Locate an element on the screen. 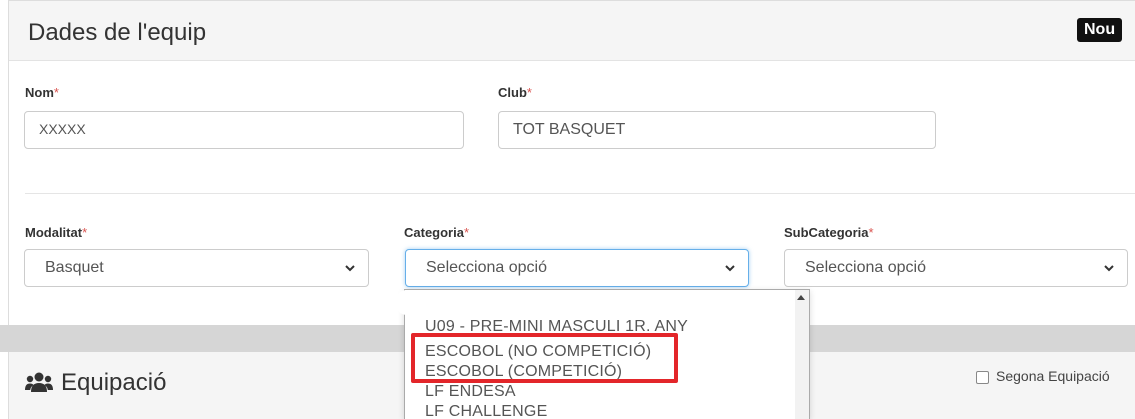  nom-input: XXXXX is located at coordinates (244, 130).